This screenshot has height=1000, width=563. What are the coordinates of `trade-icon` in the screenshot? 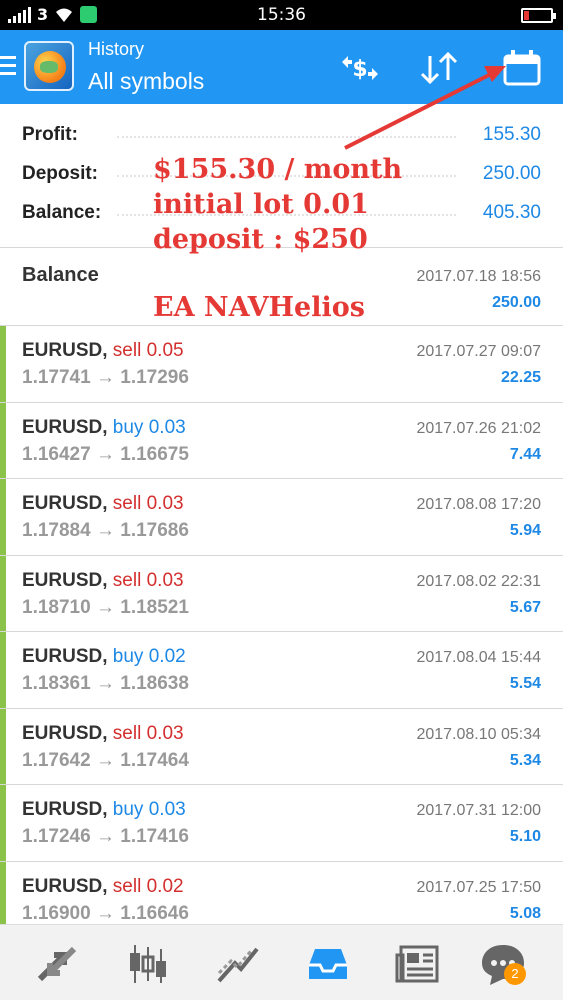 It's located at (238, 964).